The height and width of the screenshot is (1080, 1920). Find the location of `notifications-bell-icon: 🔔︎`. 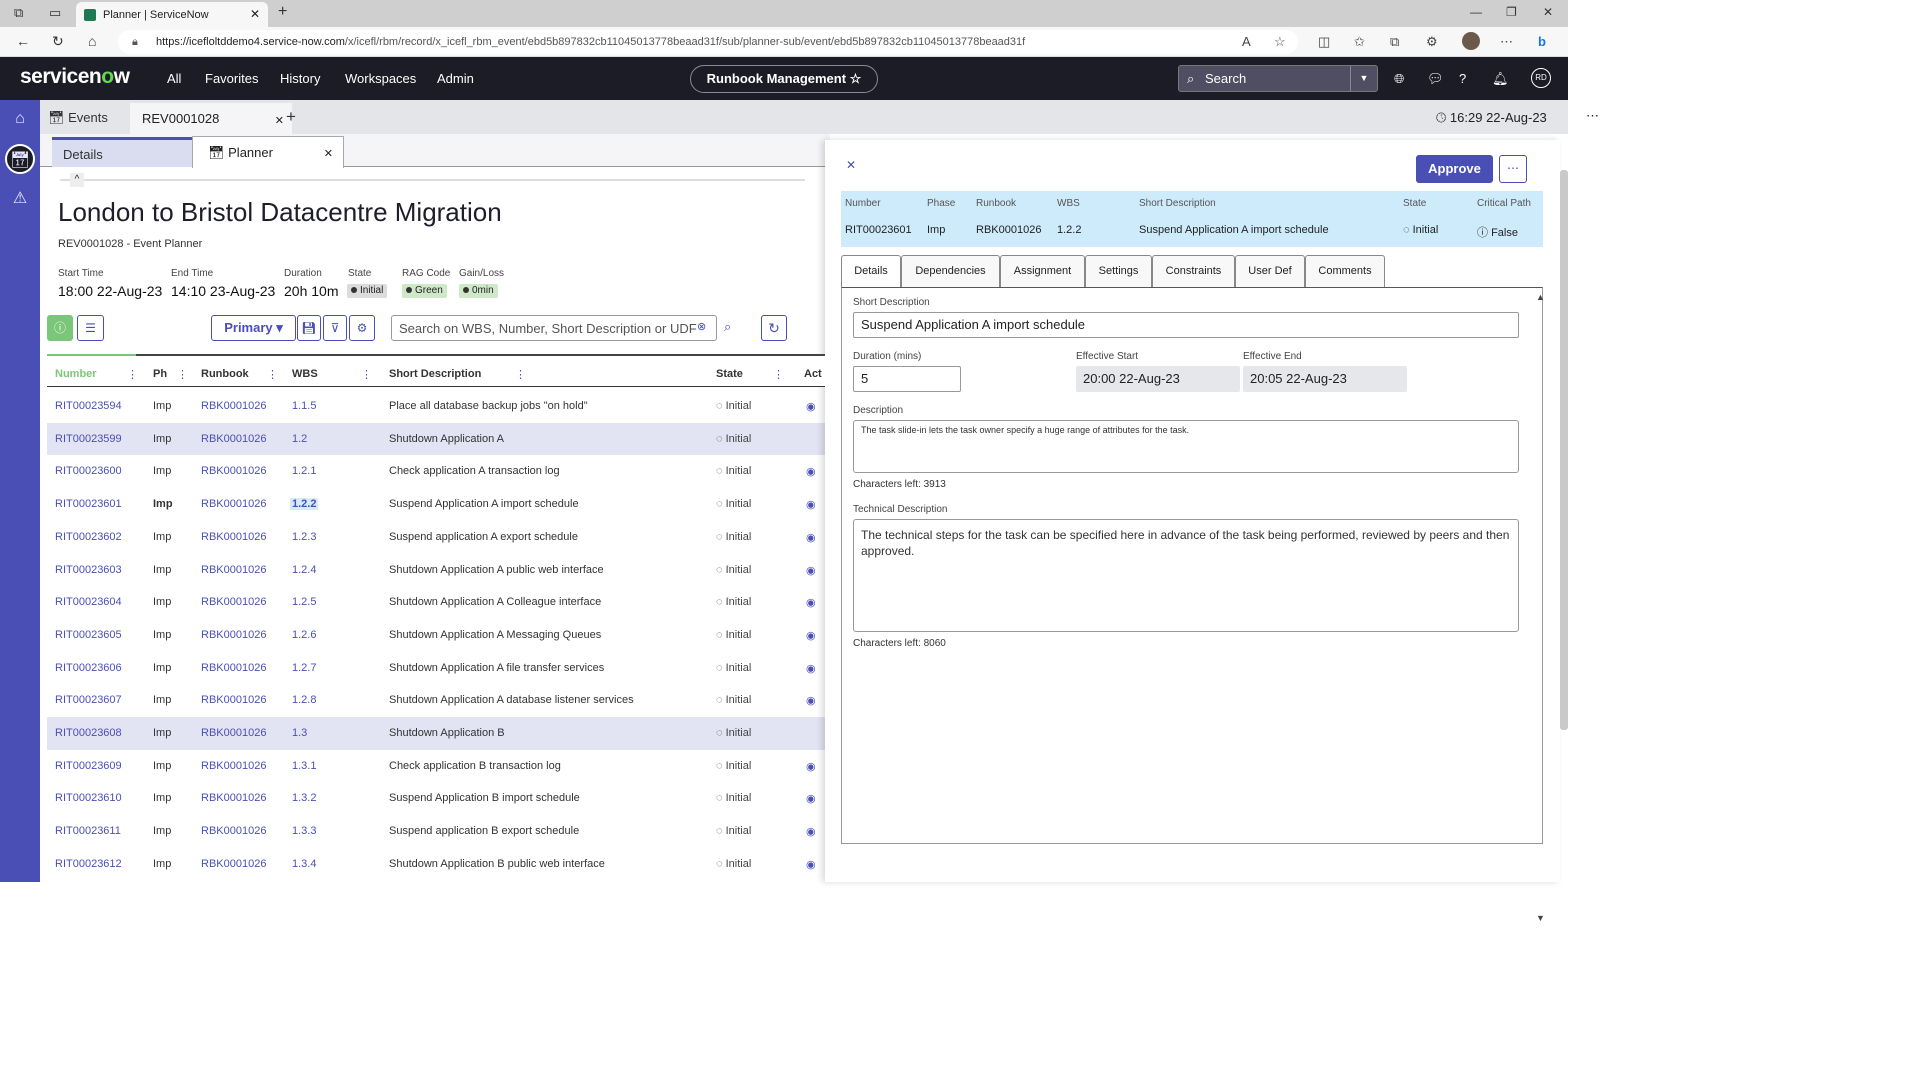

notifications-bell-icon: 🔔︎ is located at coordinates (1500, 79).